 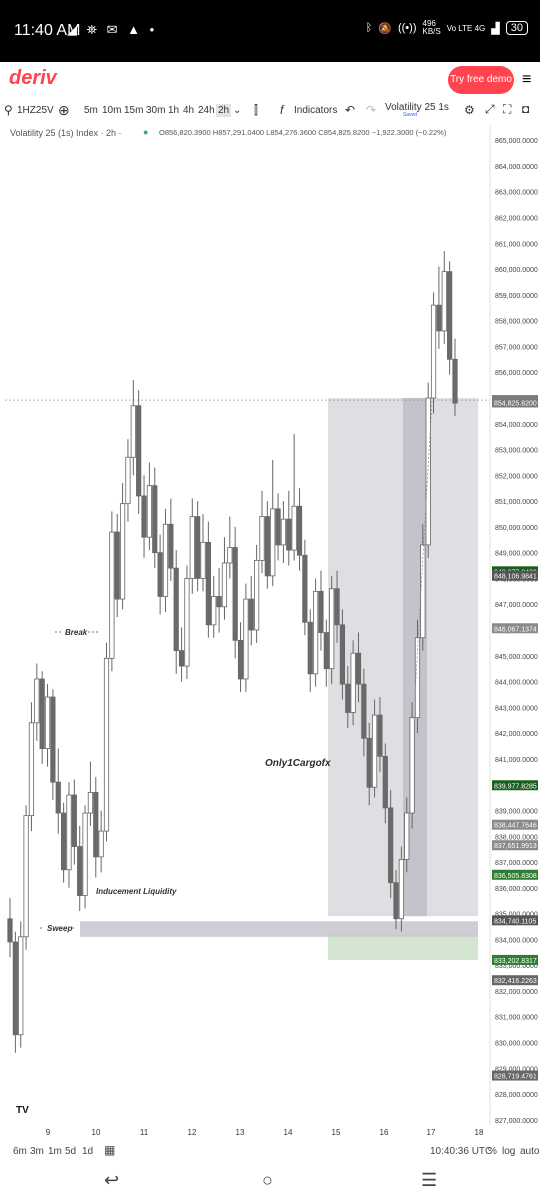 I want to click on chart-title: Volatility 25 (1s) Index · 2h ·, so click(x=66, y=133).